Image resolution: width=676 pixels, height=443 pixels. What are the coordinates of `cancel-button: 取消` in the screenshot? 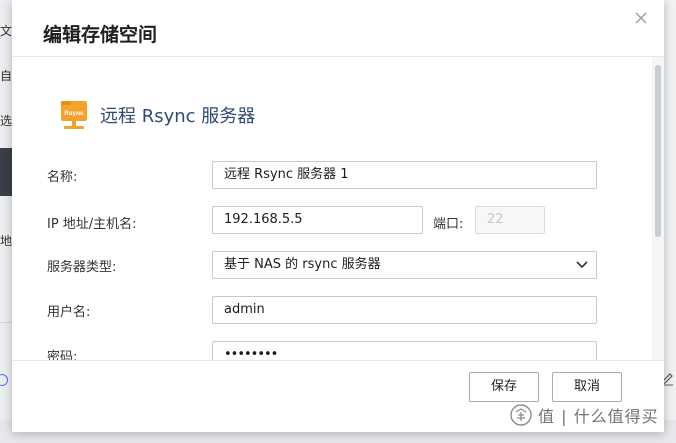 It's located at (587, 387).